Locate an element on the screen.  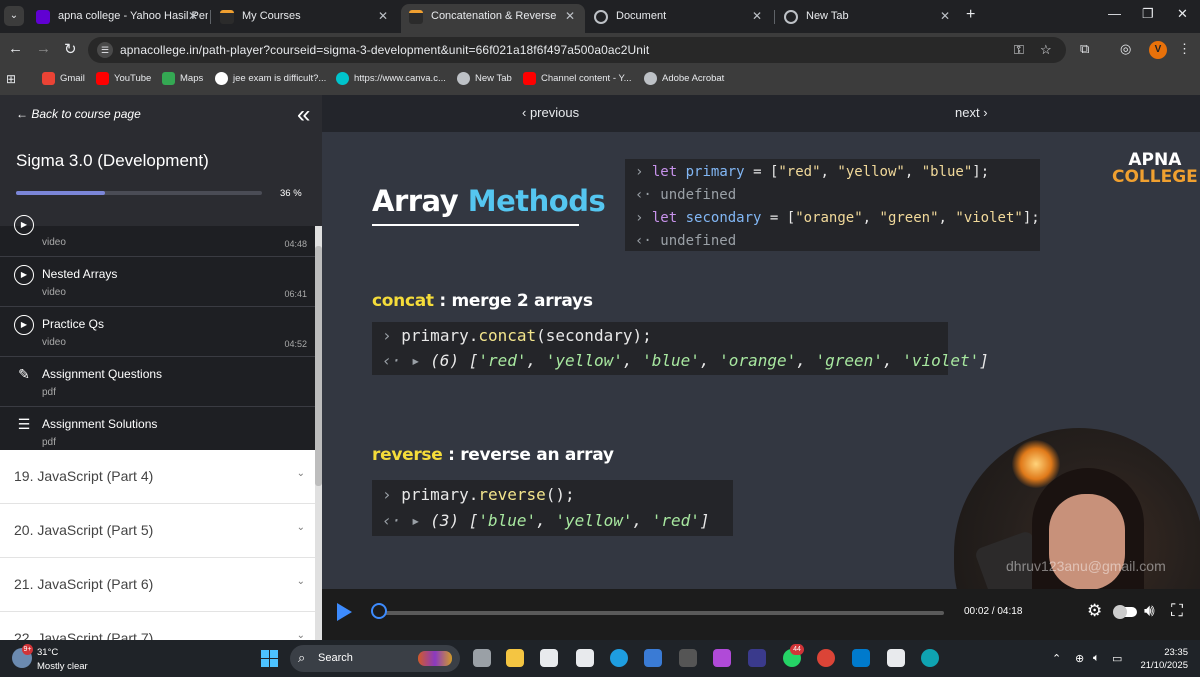
language-icon: ⊕ is located at coordinates (1079, 658).